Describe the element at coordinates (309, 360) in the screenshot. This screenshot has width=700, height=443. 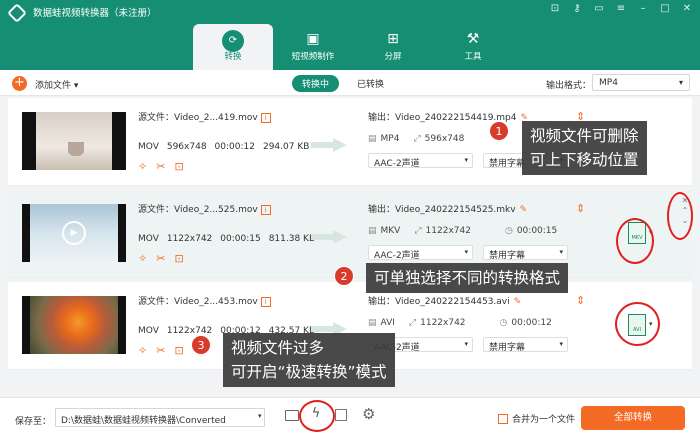
I see `annotation-note-3: 视频文件过多 可开启“极速转换”模式` at that location.